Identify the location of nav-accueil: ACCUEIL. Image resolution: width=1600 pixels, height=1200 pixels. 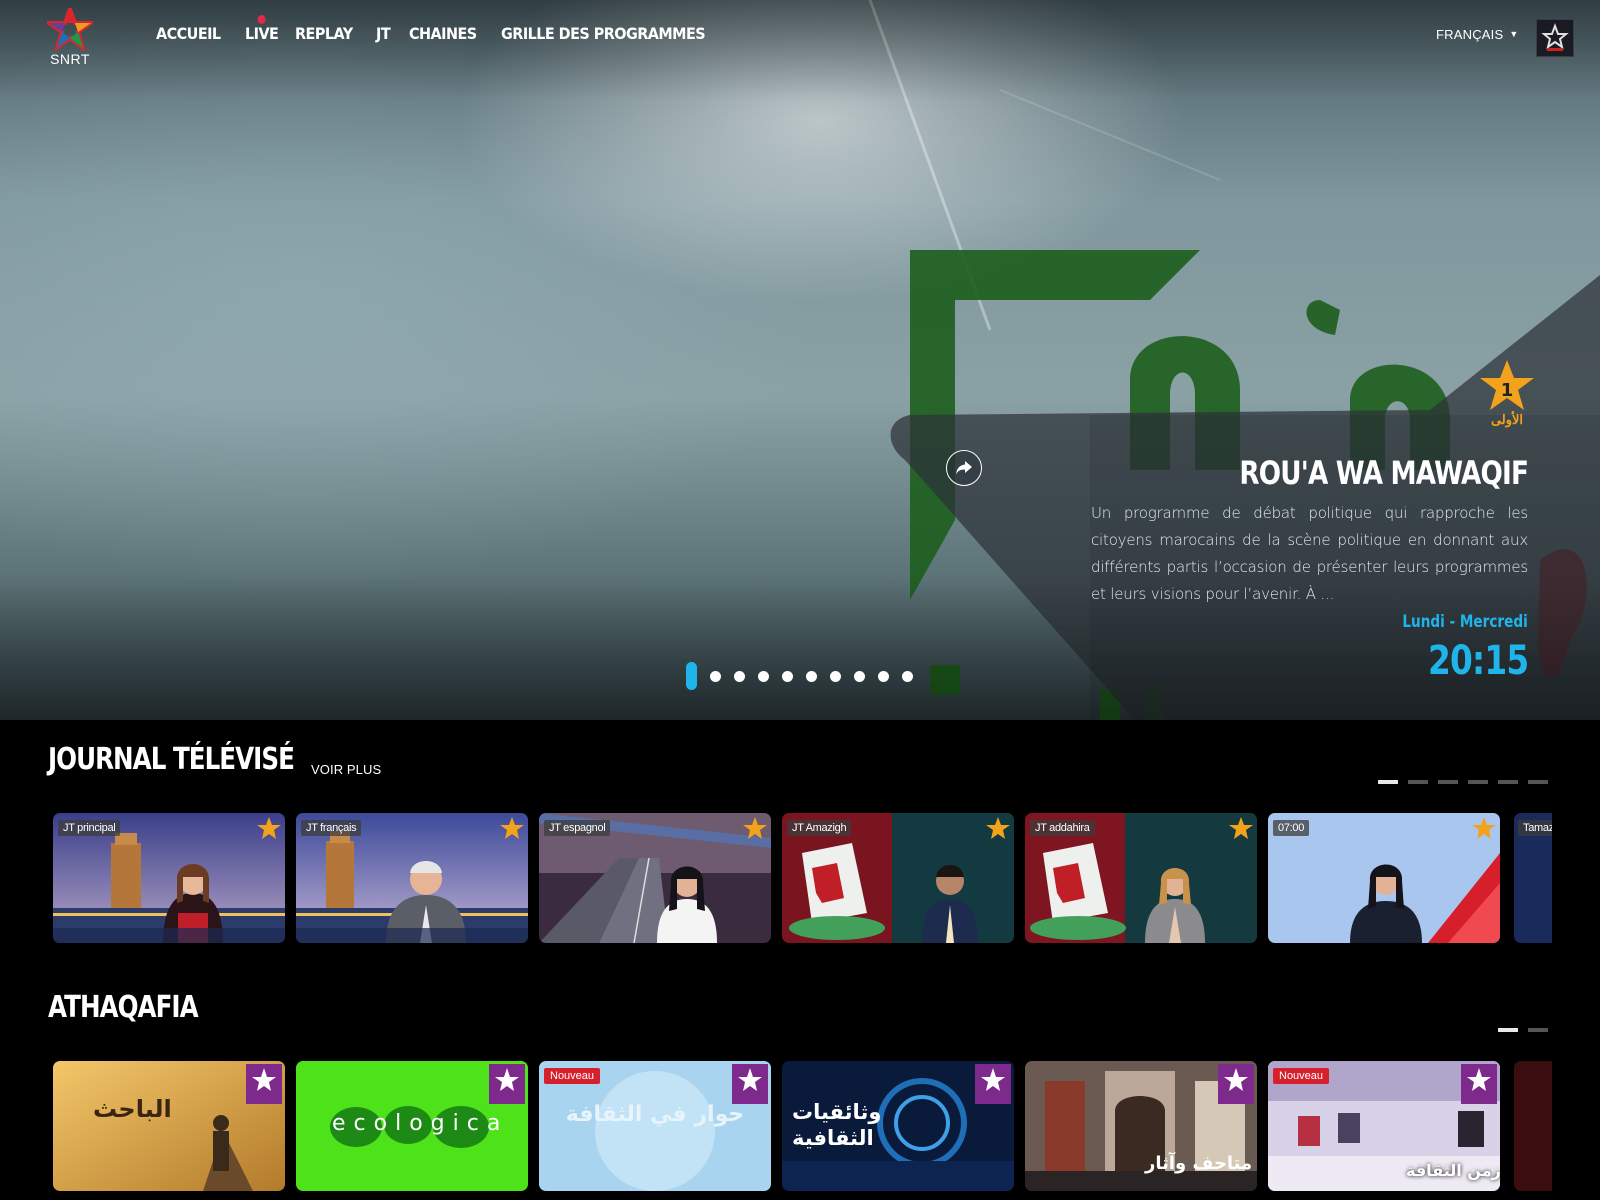
(188, 33).